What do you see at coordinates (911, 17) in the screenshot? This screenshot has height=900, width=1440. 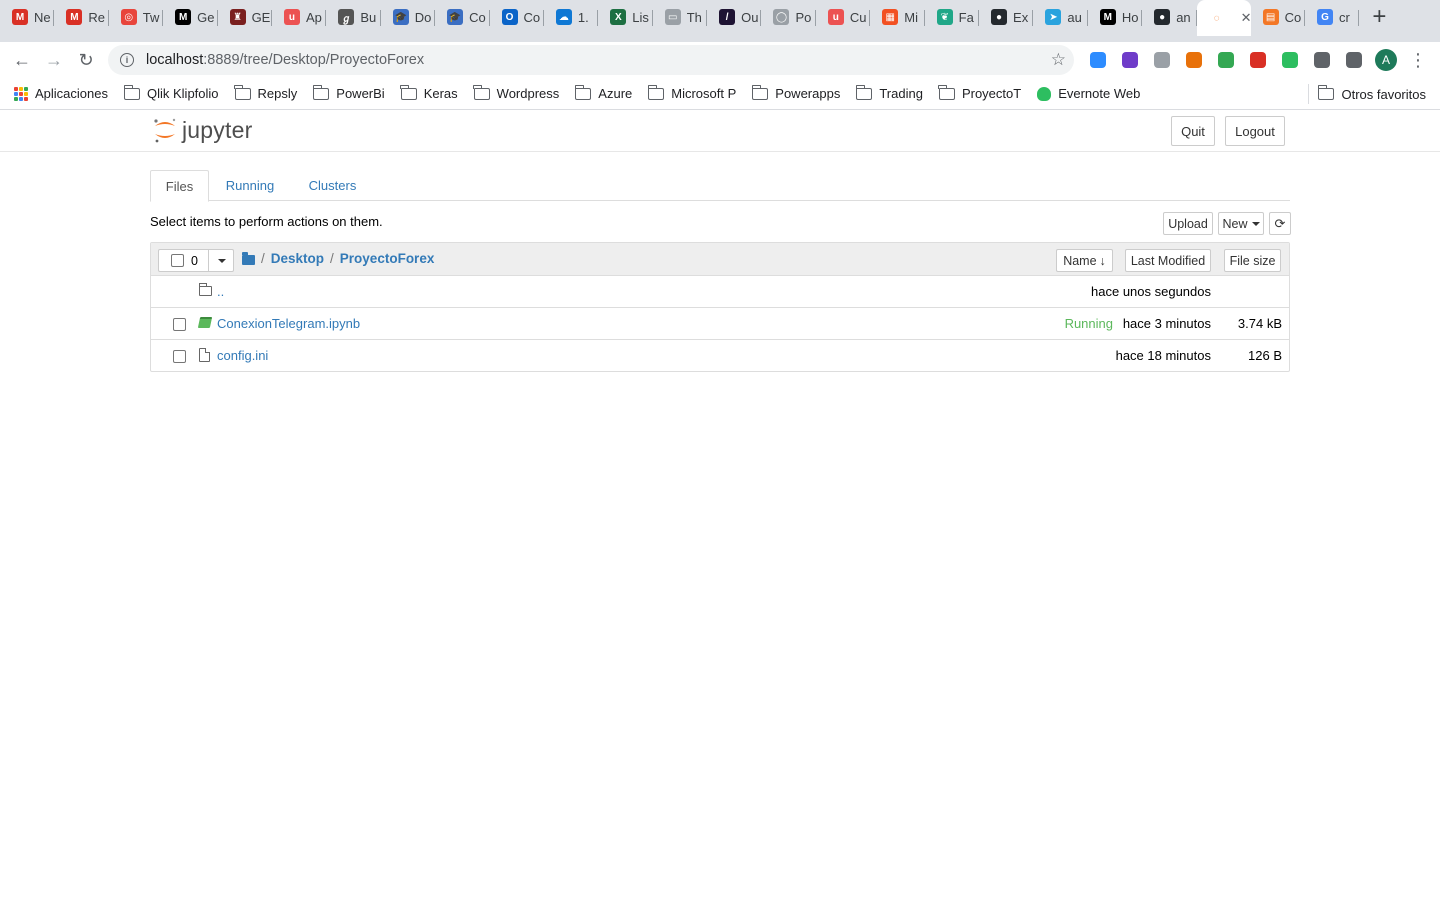 I see `browser-tab-title: Mi` at bounding box center [911, 17].